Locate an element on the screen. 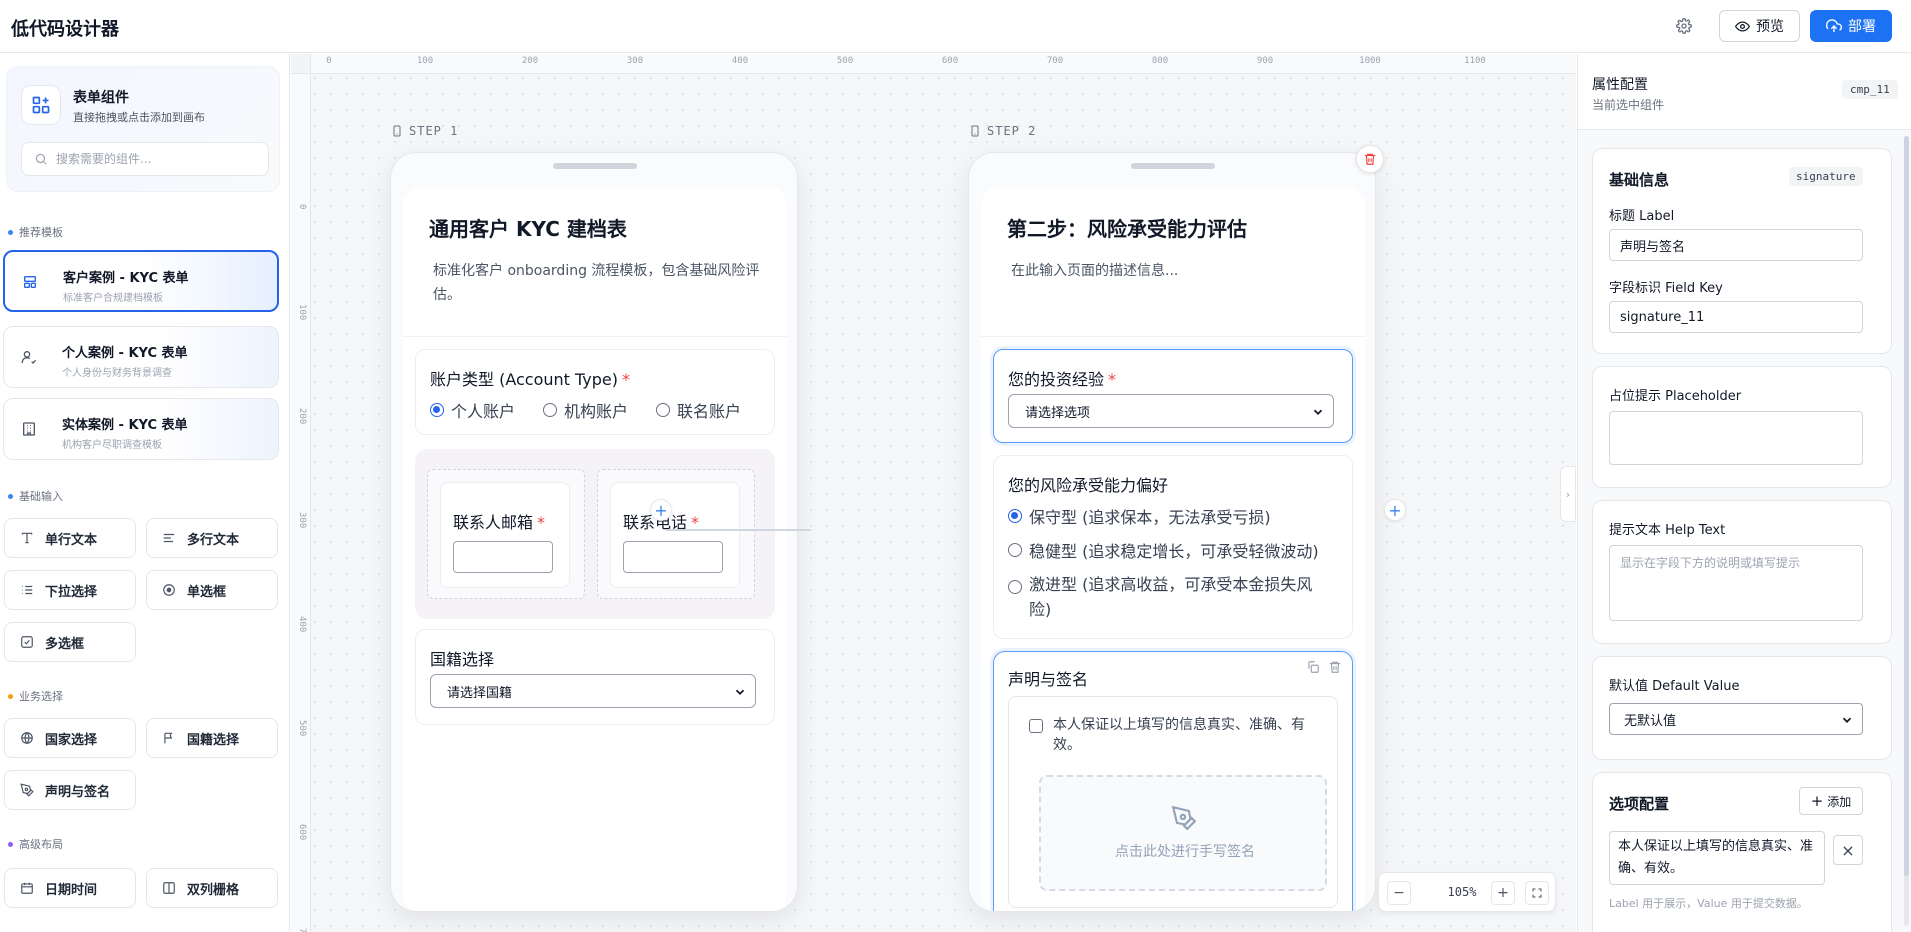 The width and height of the screenshot is (1911, 932). zoom-controls: − 105% + is located at coordinates (1467, 892).